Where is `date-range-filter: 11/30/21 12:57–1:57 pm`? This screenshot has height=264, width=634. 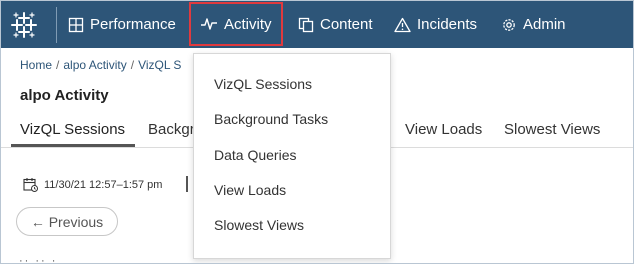
date-range-filter: 11/30/21 12:57–1:57 pm is located at coordinates (92, 184).